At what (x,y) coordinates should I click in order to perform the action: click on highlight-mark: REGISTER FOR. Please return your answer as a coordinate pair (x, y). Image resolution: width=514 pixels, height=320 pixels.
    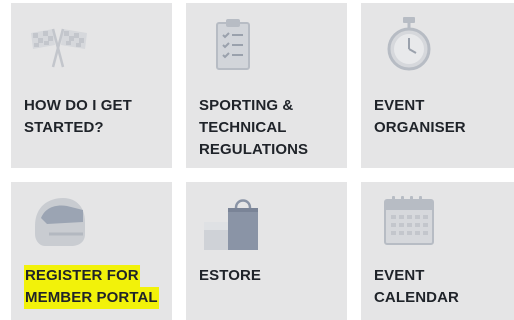
    Looking at the image, I should click on (82, 276).